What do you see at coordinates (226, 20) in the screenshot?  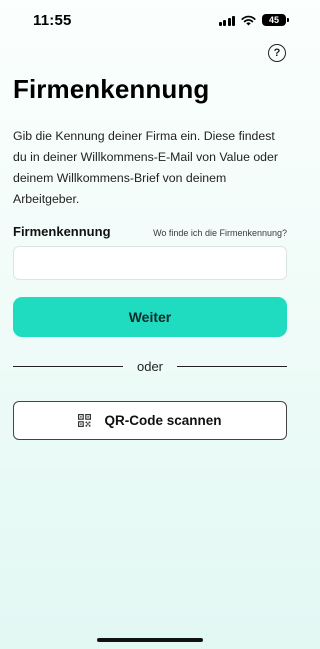 I see `cellular-signal-icon` at bounding box center [226, 20].